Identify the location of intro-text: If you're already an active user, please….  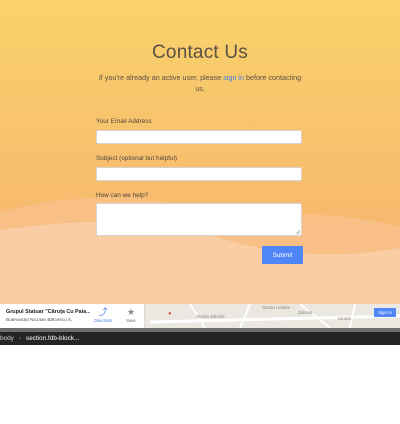
(200, 83).